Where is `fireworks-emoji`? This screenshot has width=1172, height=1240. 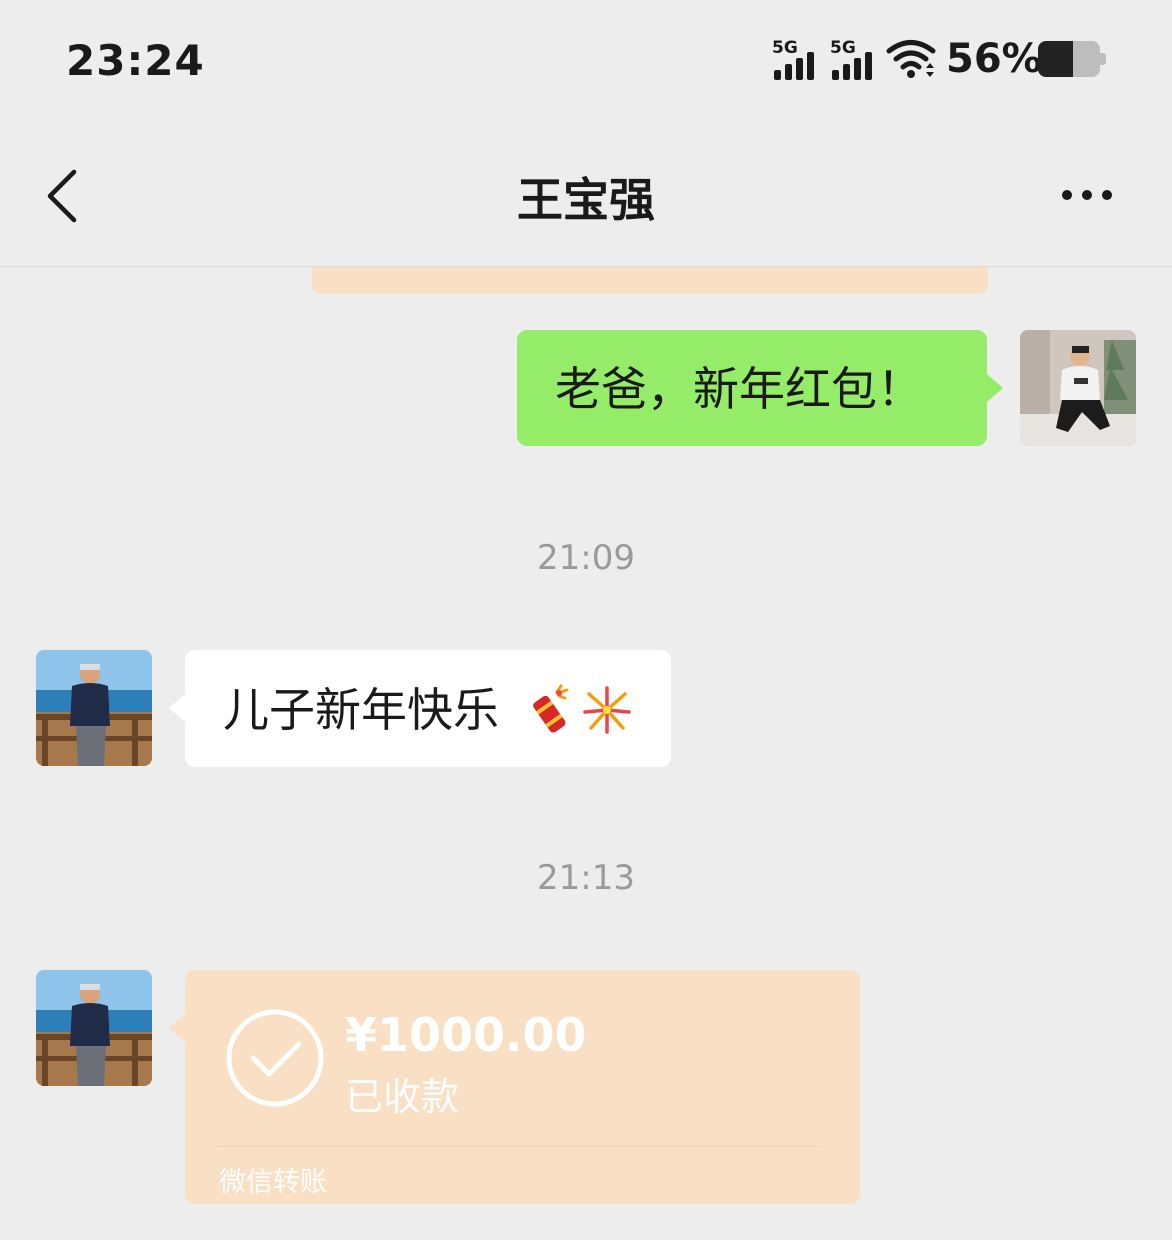
fireworks-emoji is located at coordinates (607, 710).